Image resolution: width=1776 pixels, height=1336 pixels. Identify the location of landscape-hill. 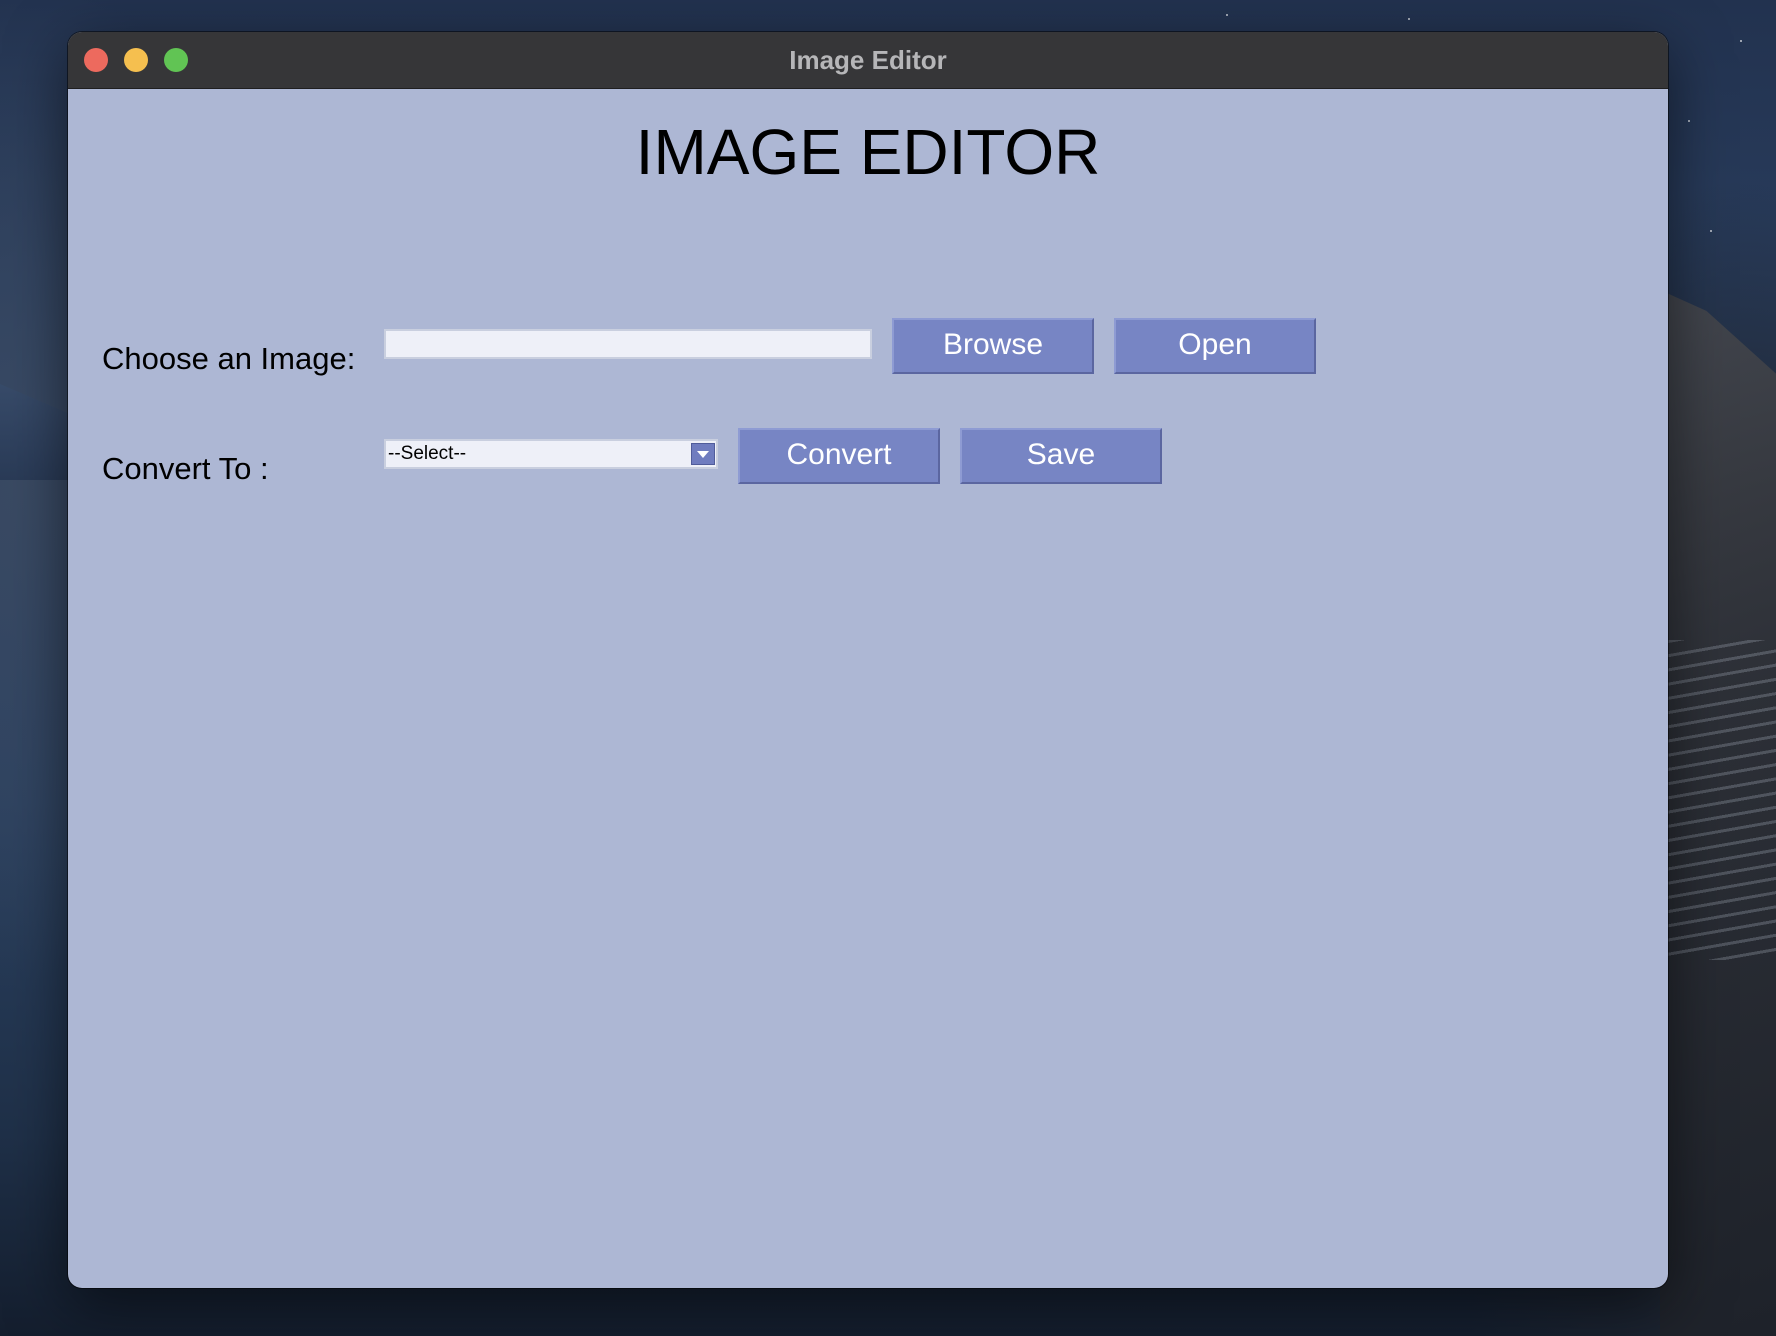
(35, 432).